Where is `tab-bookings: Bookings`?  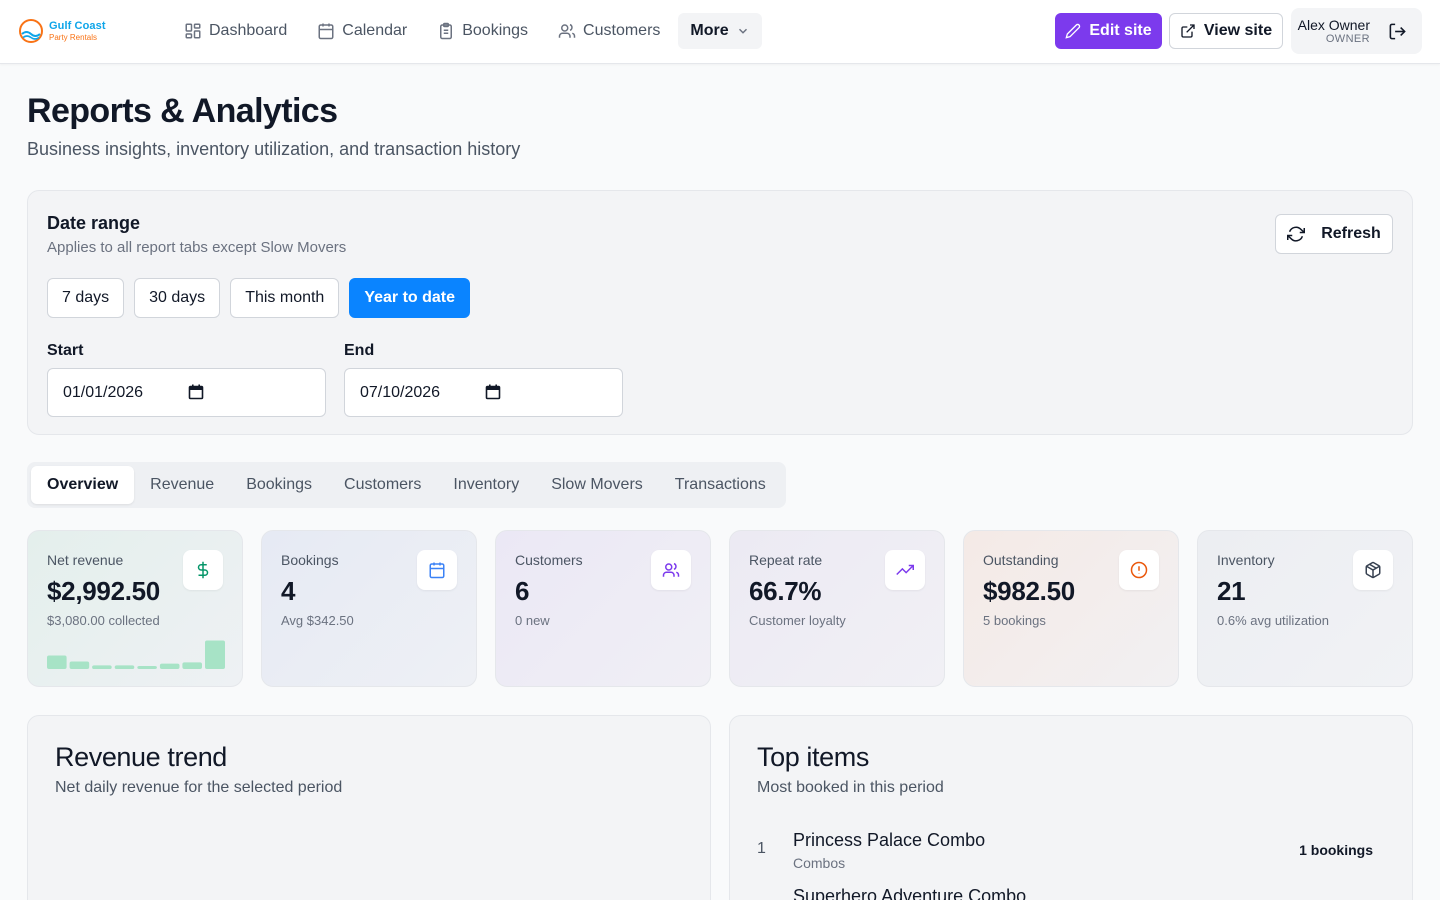
tab-bookings: Bookings is located at coordinates (279, 485).